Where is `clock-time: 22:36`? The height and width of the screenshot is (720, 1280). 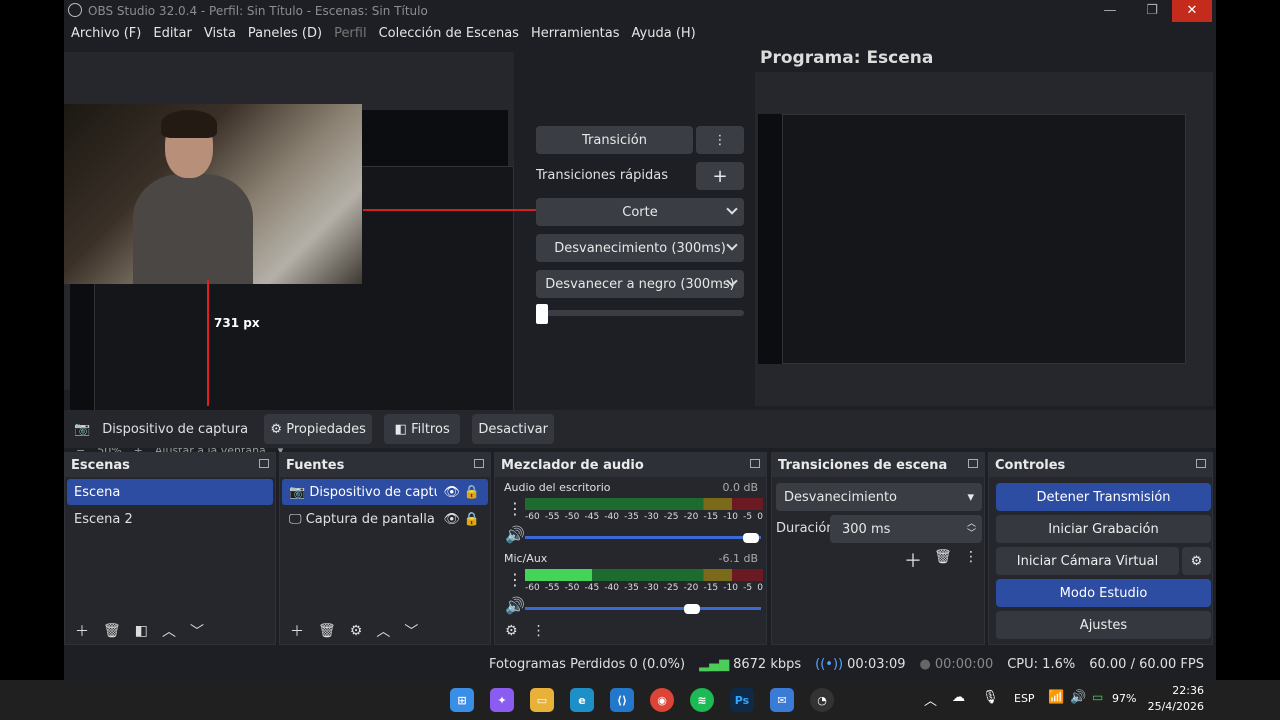 clock-time: 22:36 is located at coordinates (1187, 690).